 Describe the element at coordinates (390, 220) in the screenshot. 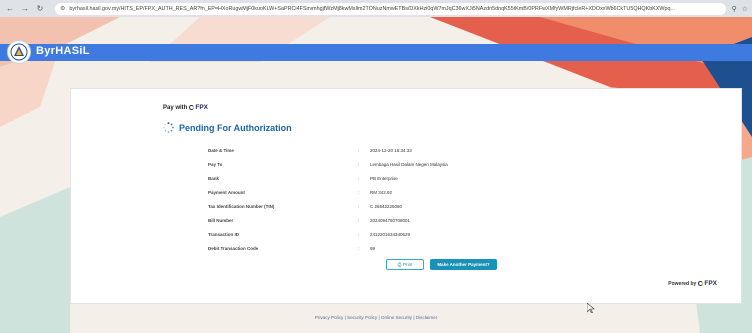

I see `detail-value: 2024094780708001` at that location.